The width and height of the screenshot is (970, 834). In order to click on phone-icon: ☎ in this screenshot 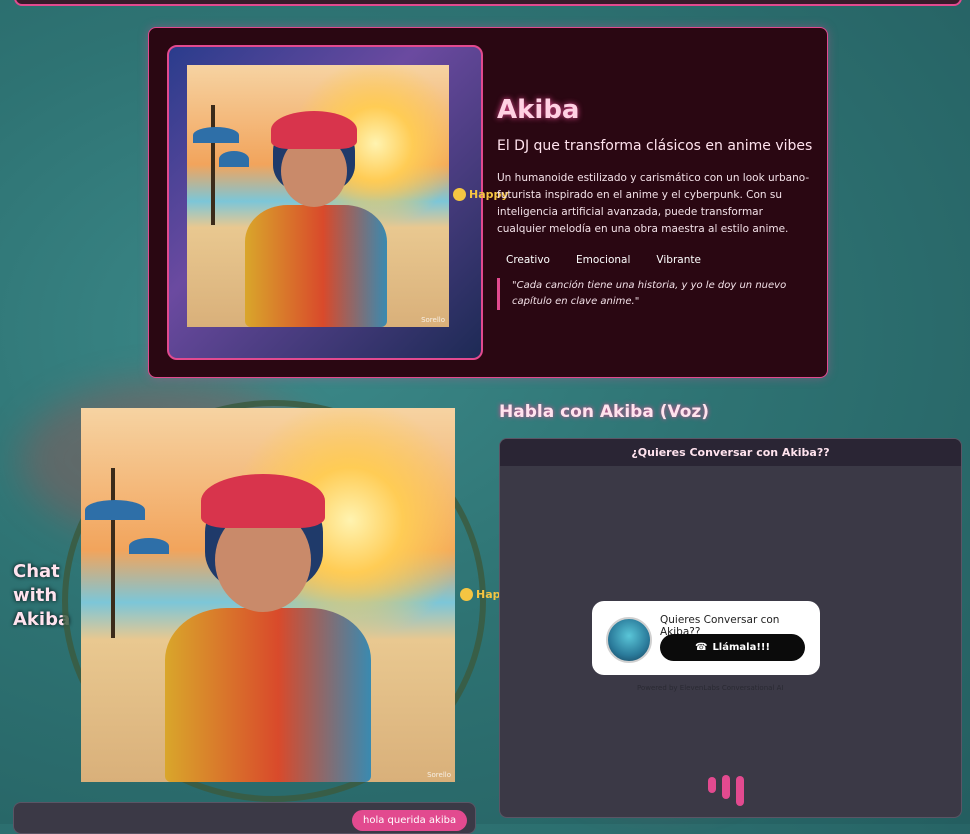, I will do `click(701, 647)`.